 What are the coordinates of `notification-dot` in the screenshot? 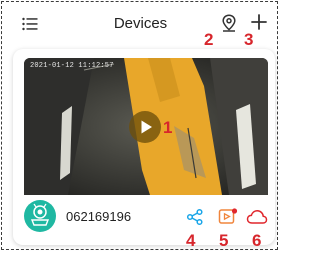 It's located at (234, 211).